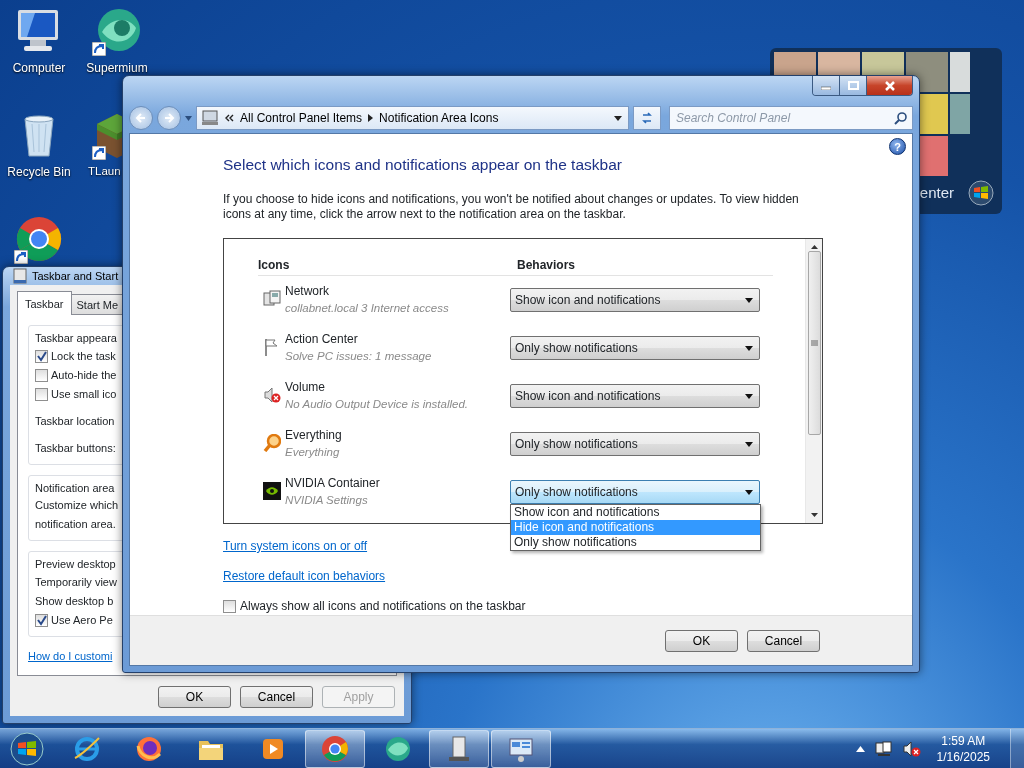 The width and height of the screenshot is (1024, 768). Describe the element at coordinates (104, 172) in the screenshot. I see `icon-label: TLaun` at that location.